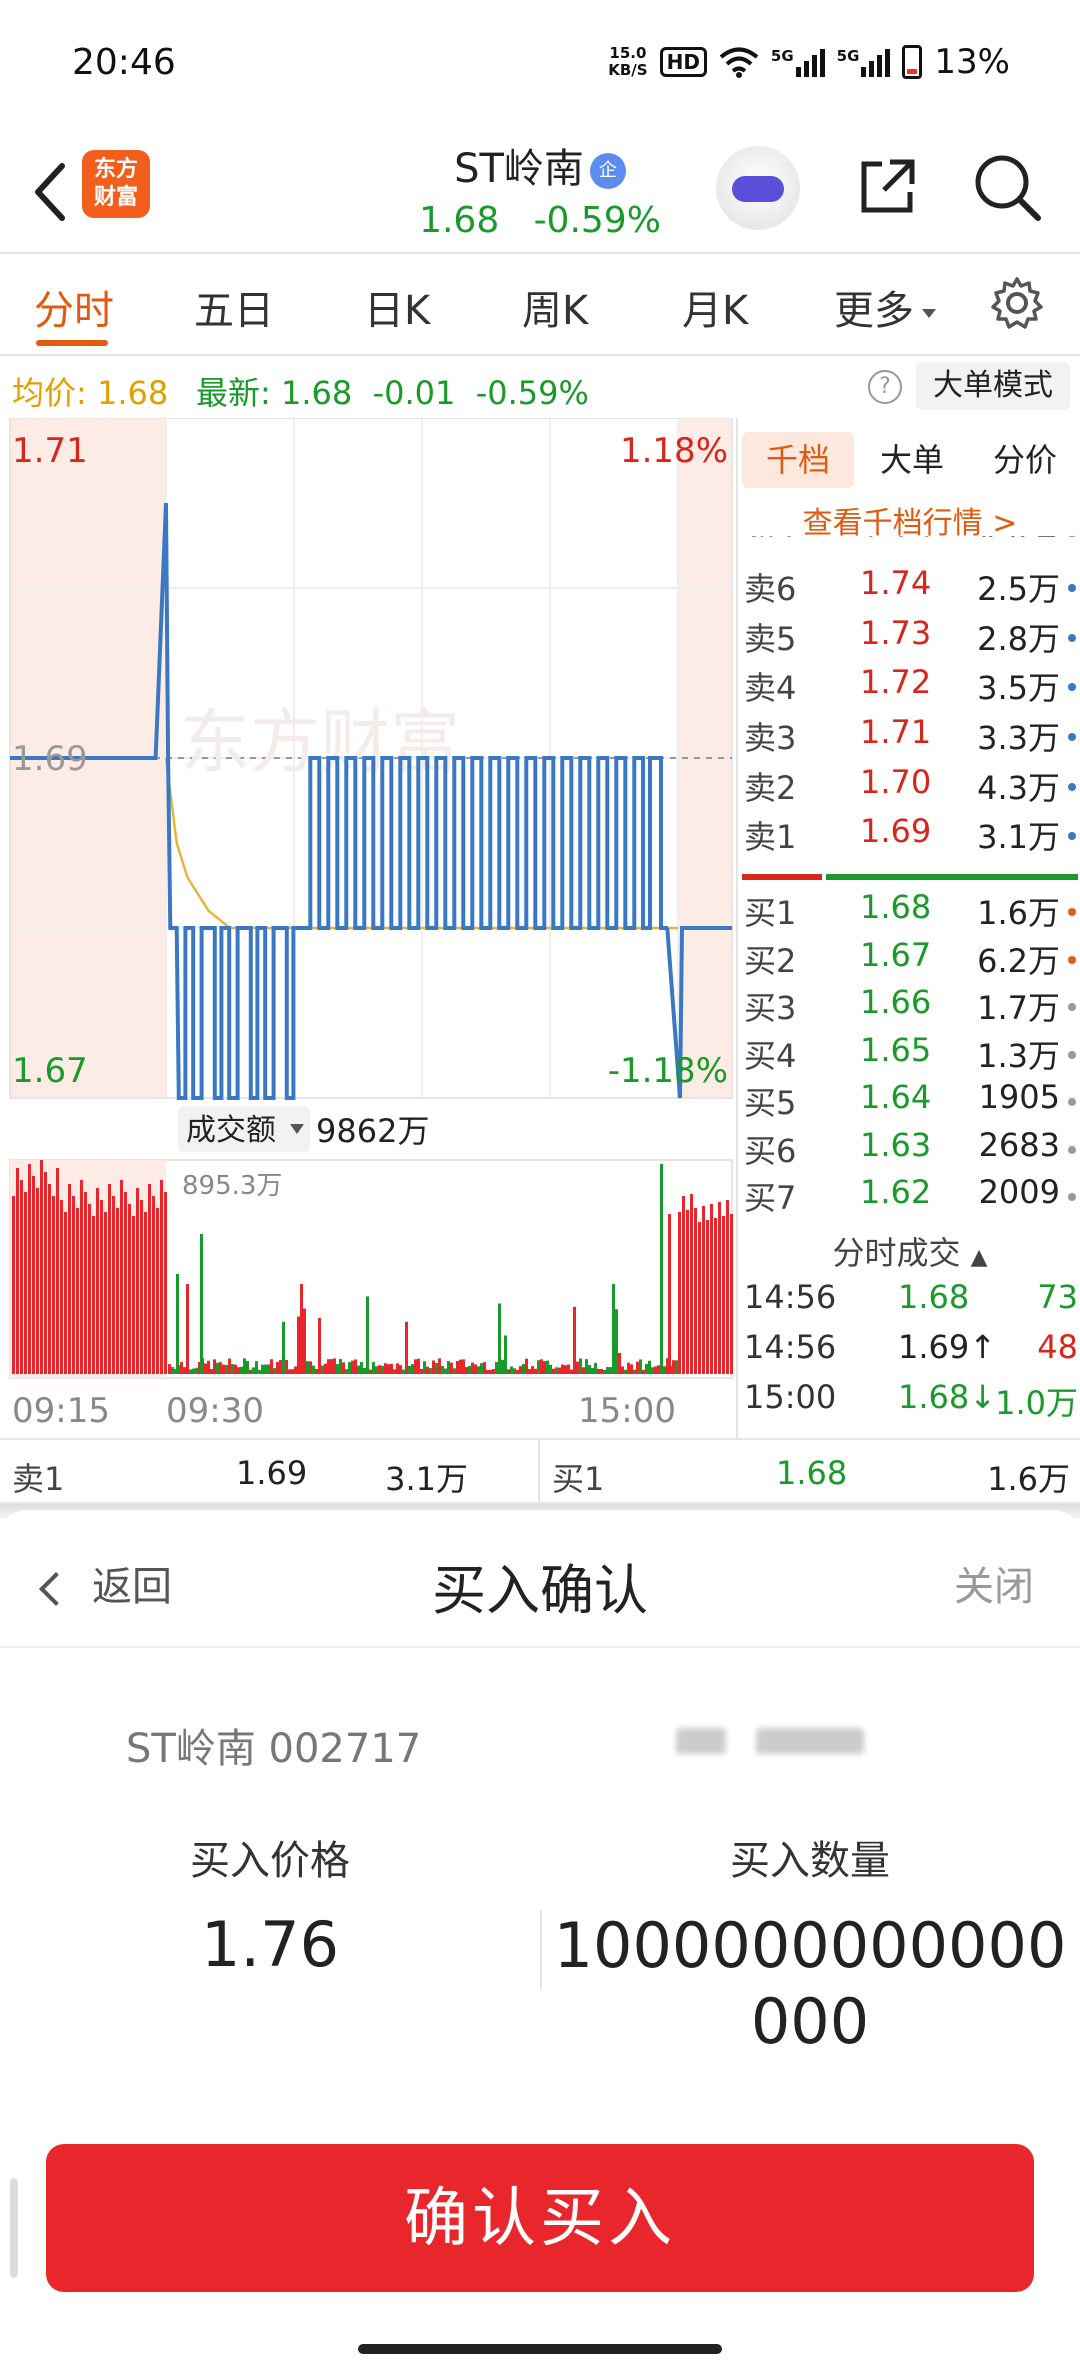 The width and height of the screenshot is (1080, 2376). I want to click on bid-level-volume: 1.7万, so click(1018, 1008).